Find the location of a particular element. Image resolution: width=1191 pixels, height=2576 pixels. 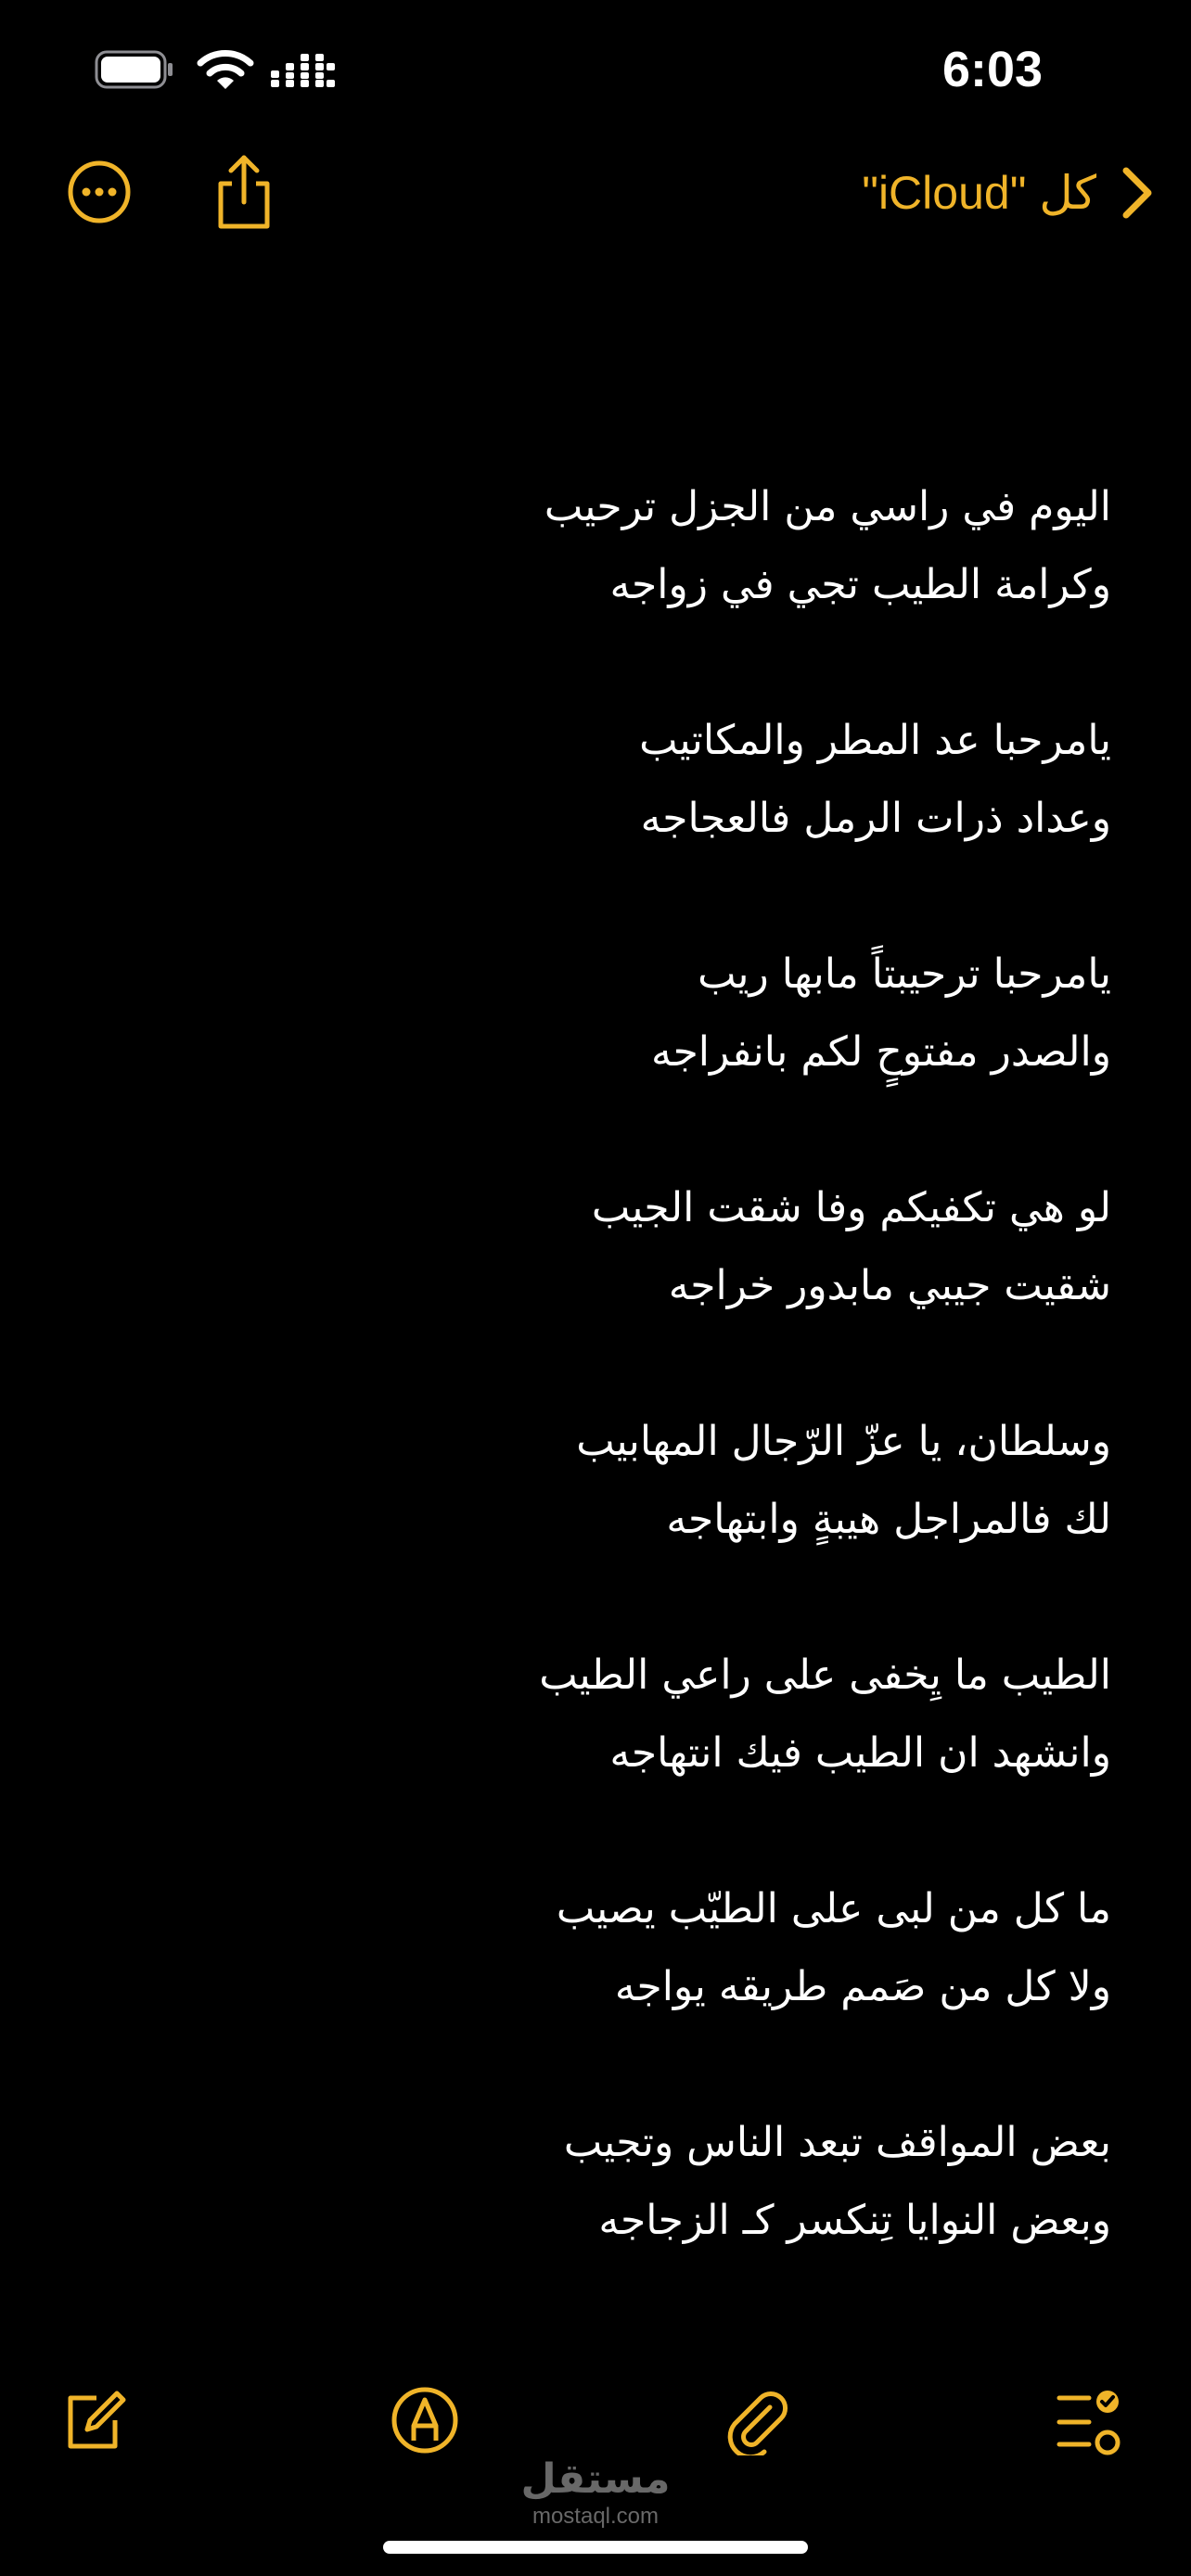

status-time: 6:03 is located at coordinates (992, 69).